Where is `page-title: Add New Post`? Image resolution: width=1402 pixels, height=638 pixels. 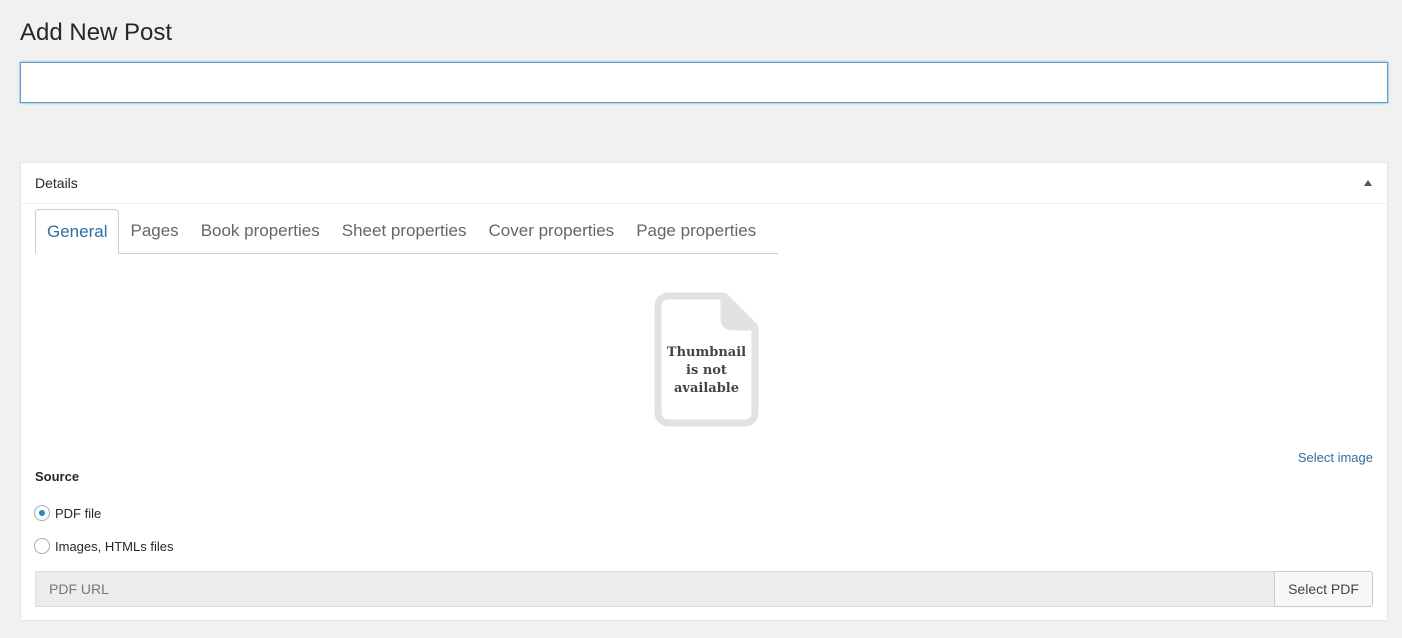
page-title: Add New Post is located at coordinates (96, 32).